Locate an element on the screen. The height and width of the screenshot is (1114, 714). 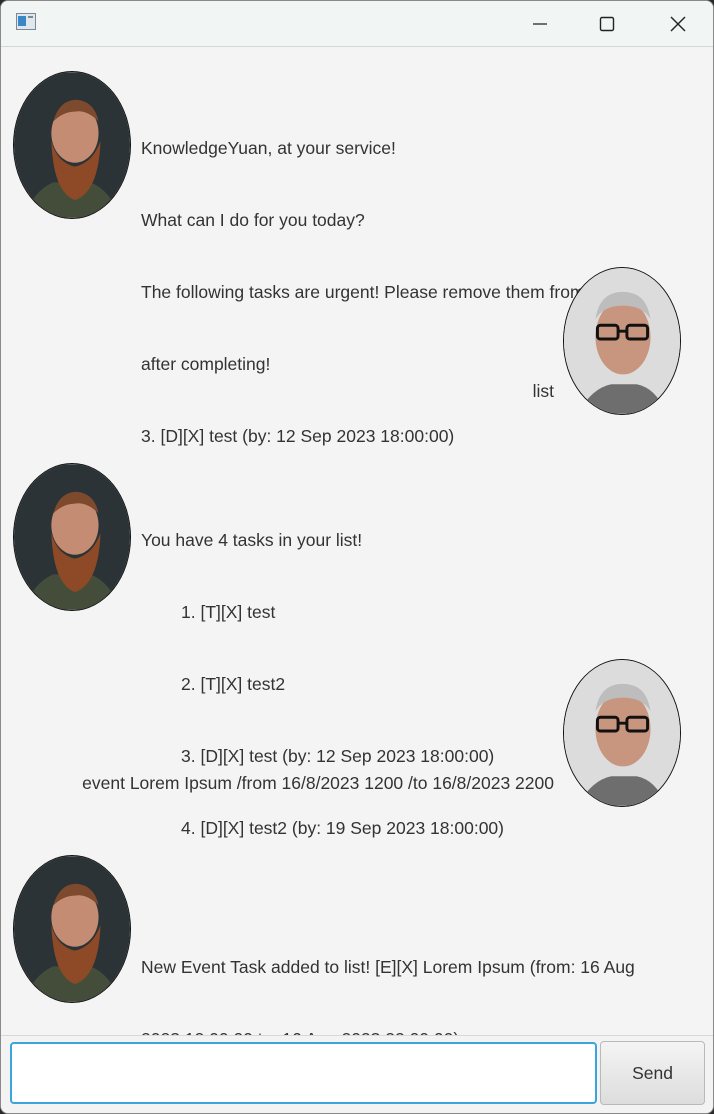
minimize-icon is located at coordinates (540, 23).